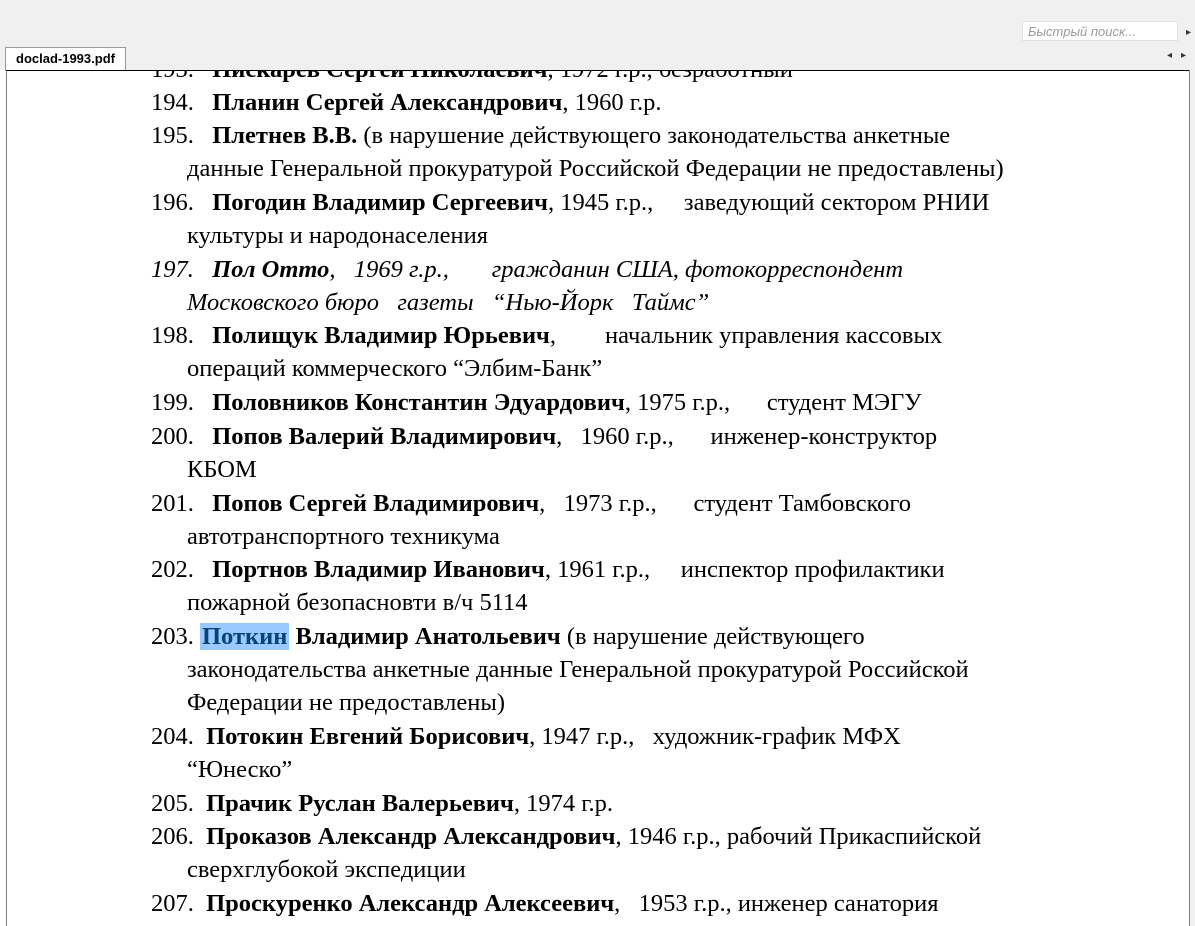 This screenshot has height=926, width=1195. I want to click on entry-name: Проскуренко Александр Алексеевич, so click(410, 903).